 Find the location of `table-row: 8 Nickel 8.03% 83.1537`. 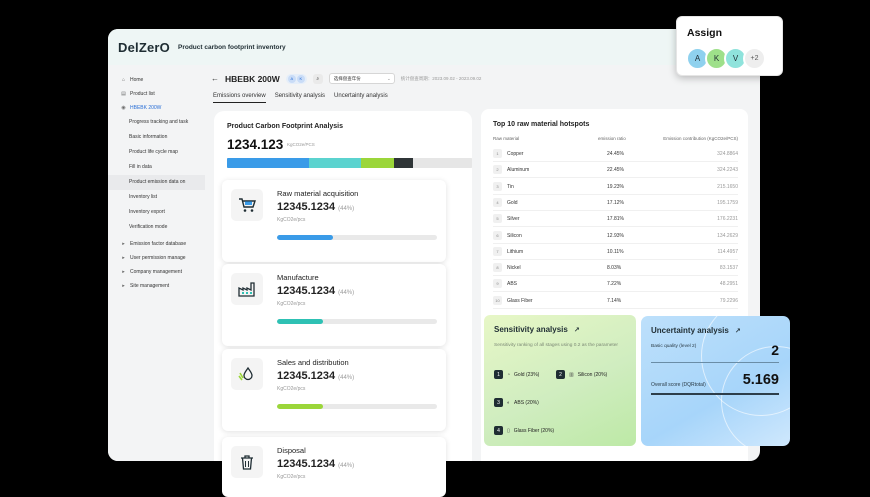

table-row: 8 Nickel 8.03% 83.1537 is located at coordinates (615, 268).